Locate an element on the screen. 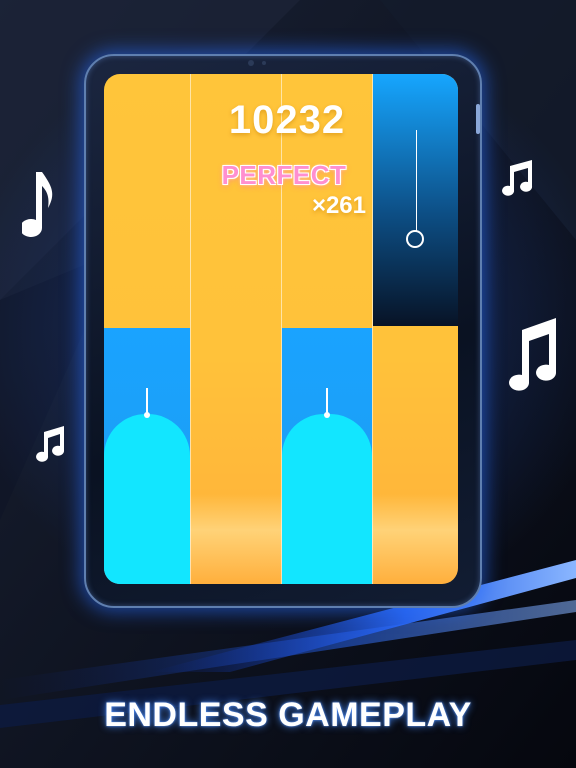  lane-divider is located at coordinates (190, 329).